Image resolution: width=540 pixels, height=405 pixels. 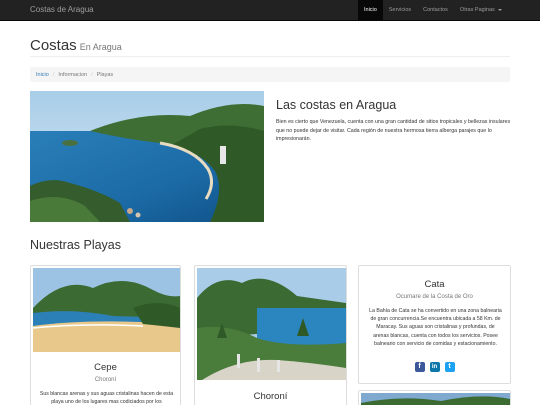 I want to click on nav-item-otras-paginas: Otras Paginas, so click(x=481, y=10).